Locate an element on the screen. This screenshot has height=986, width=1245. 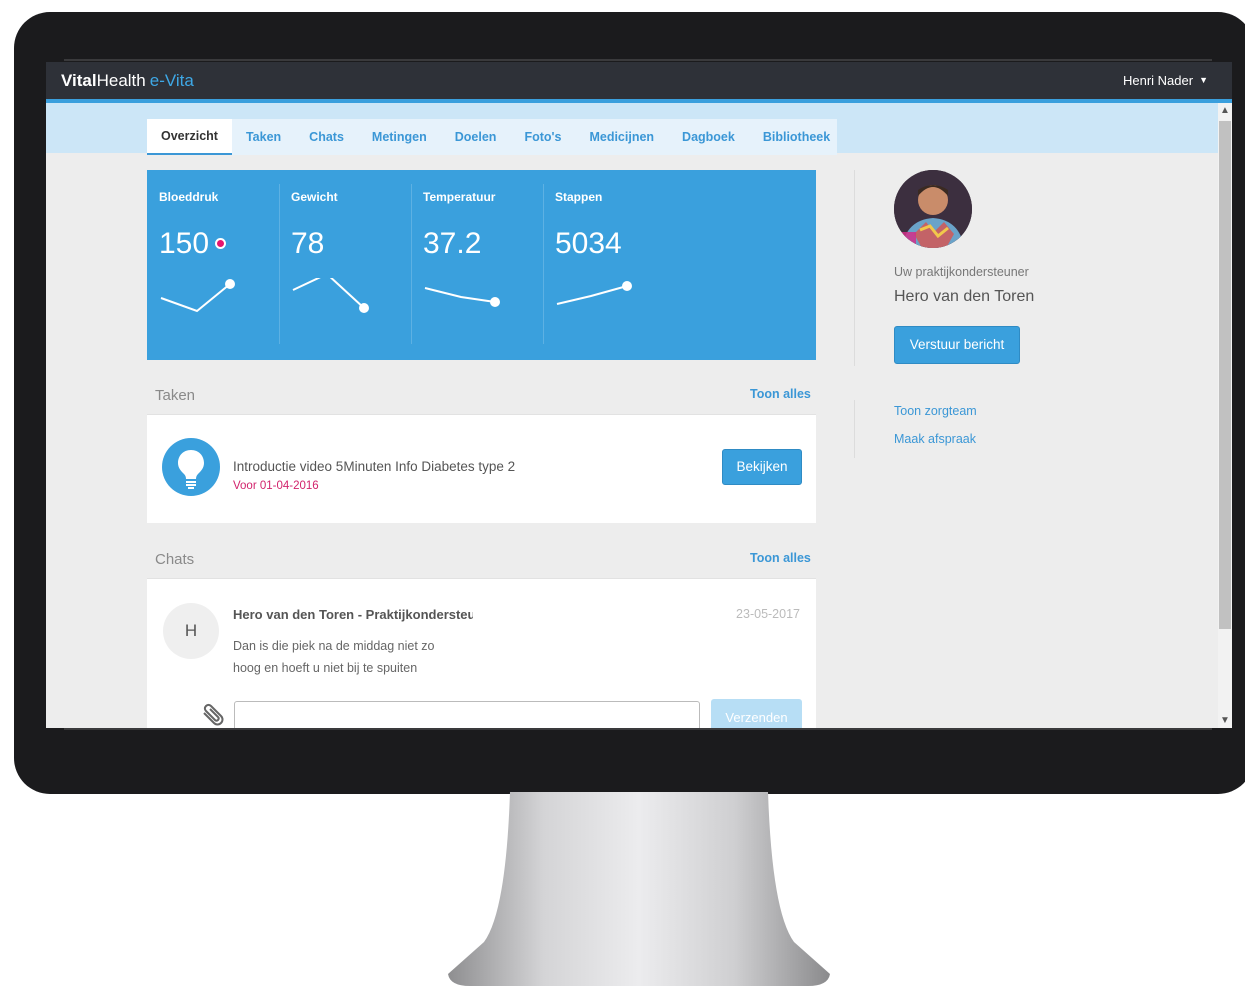
send-button: Verzenden is located at coordinates (756, 713).